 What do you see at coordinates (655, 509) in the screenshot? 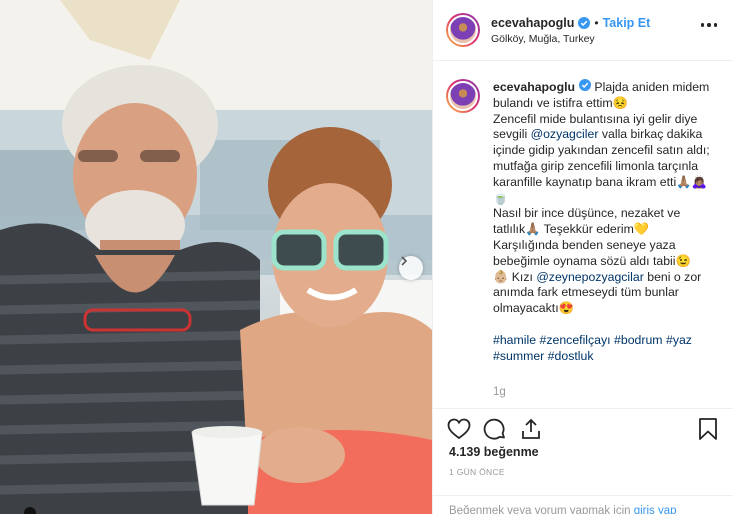
I see `login-link: giriş yap` at bounding box center [655, 509].